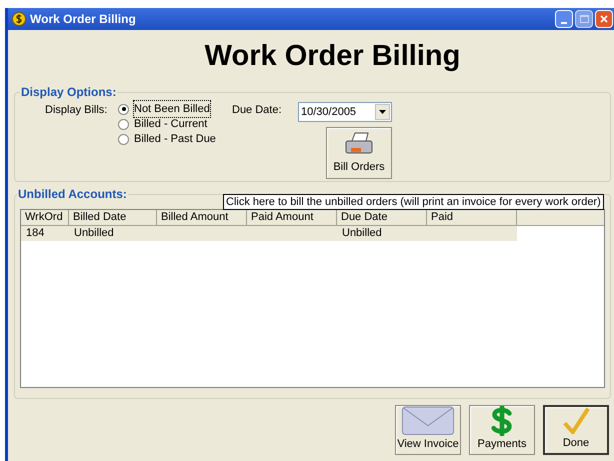 This screenshot has width=614, height=461. Describe the element at coordinates (83, 19) in the screenshot. I see `window-title: Work Order Billing` at that location.